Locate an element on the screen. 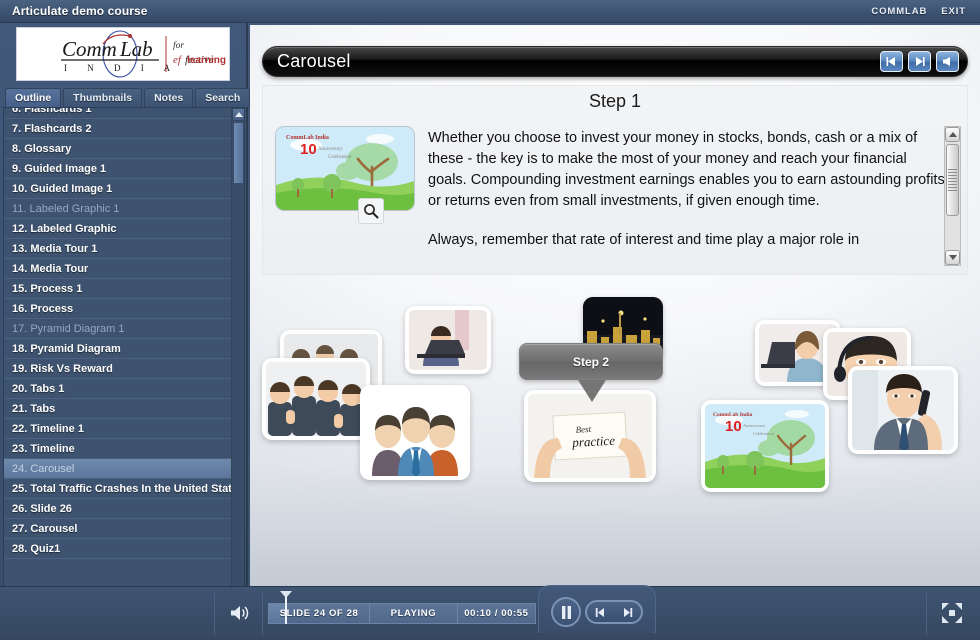 The width and height of the screenshot is (980, 640). outline-item: 24. Carousel is located at coordinates (119, 469).